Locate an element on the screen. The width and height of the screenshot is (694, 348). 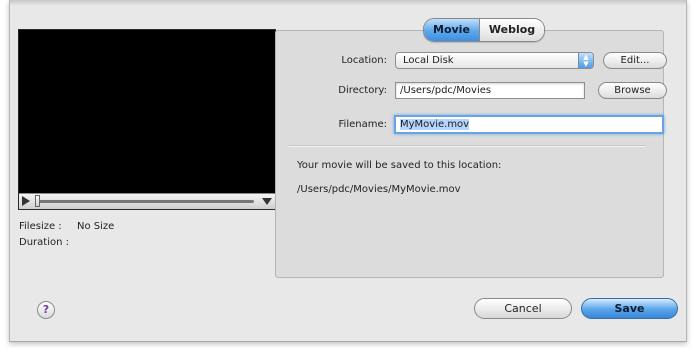
filesize-label: Filesize : is located at coordinates (40, 226).